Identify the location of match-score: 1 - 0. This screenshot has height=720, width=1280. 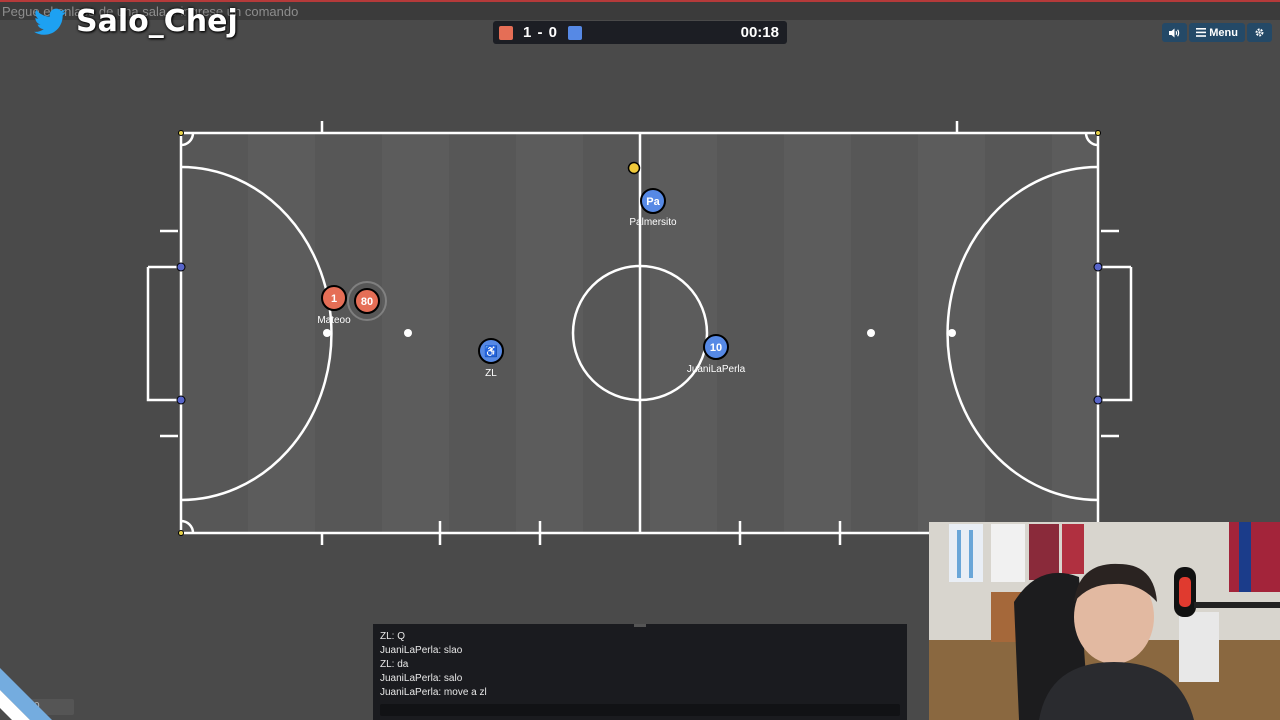
(541, 32).